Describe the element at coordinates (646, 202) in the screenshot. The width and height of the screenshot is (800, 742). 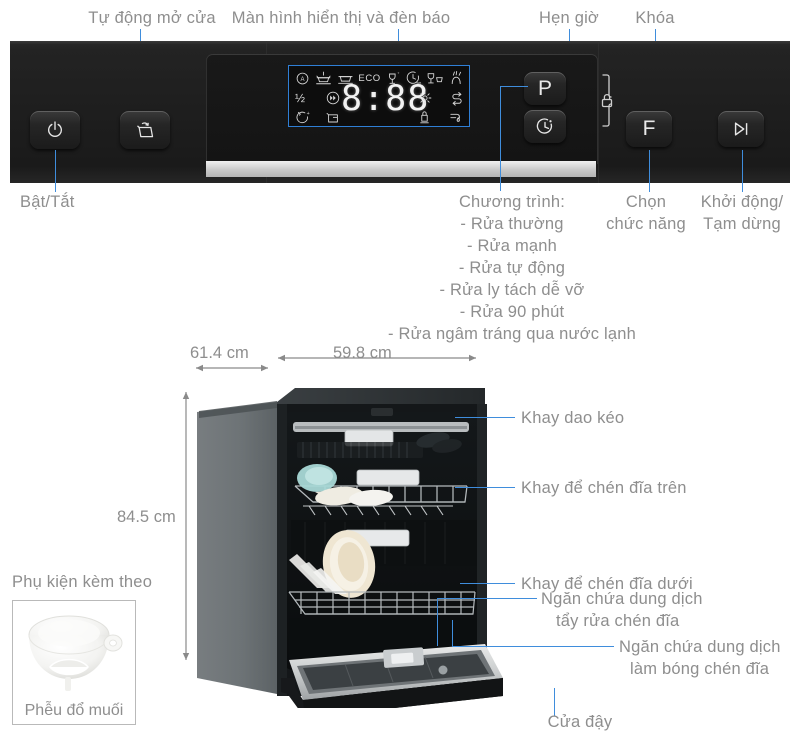
I see `label-function-line1: Chọn` at that location.